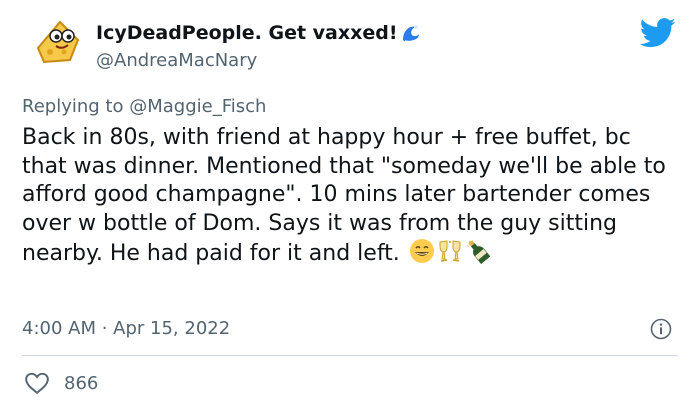 Image resolution: width=700 pixels, height=410 pixels. What do you see at coordinates (61, 383) in the screenshot?
I see `like-button: 866` at bounding box center [61, 383].